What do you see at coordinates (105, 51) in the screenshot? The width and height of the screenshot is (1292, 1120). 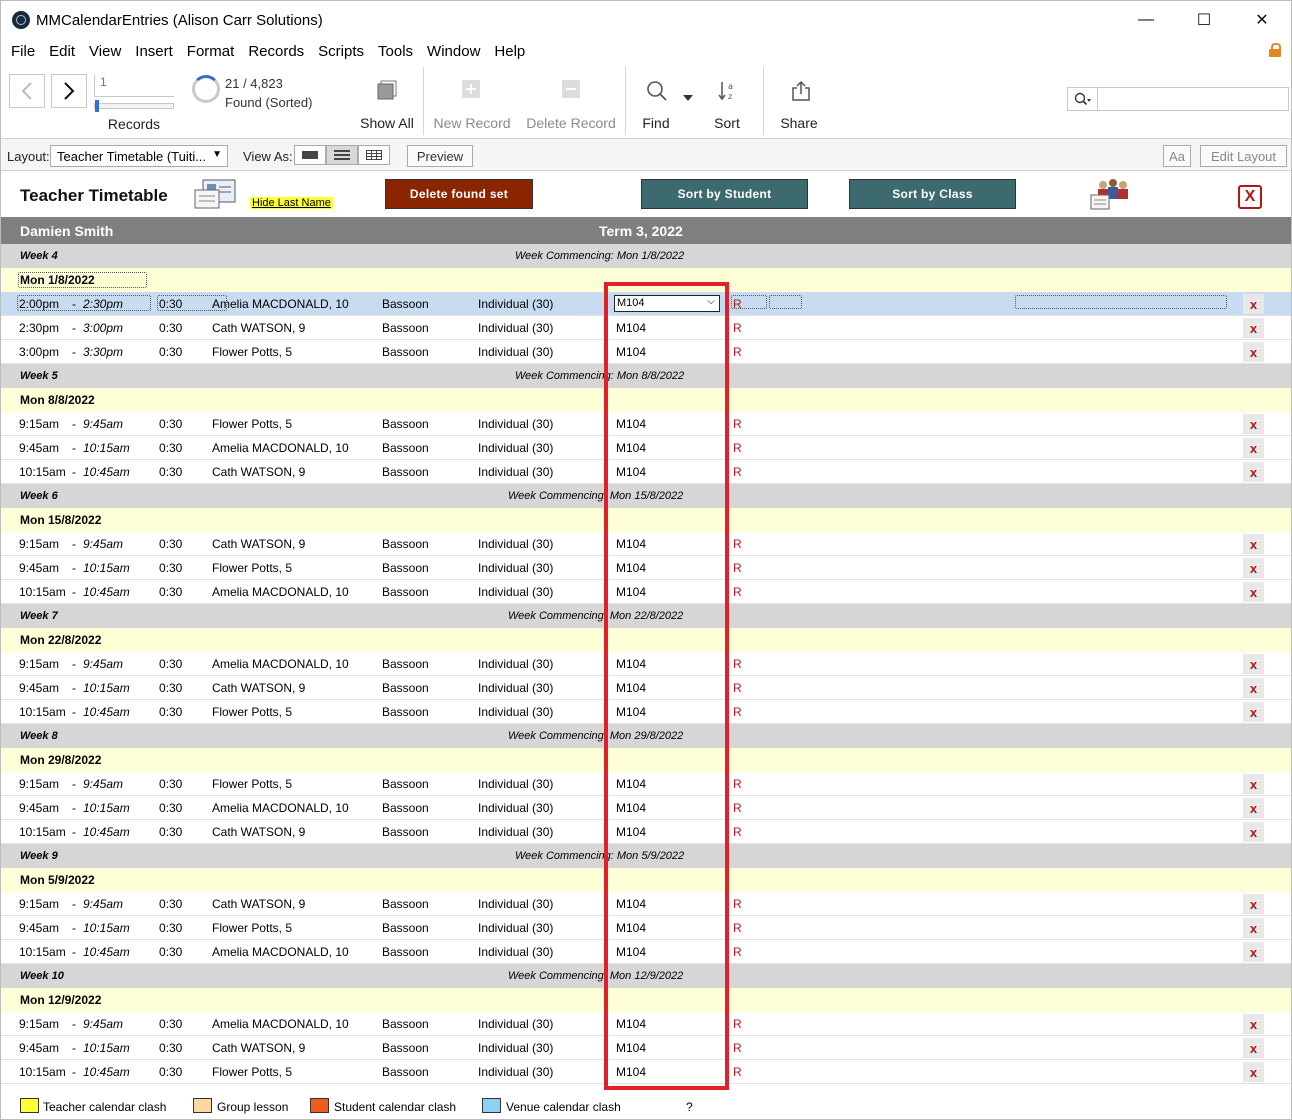 I see `menu-view: View` at bounding box center [105, 51].